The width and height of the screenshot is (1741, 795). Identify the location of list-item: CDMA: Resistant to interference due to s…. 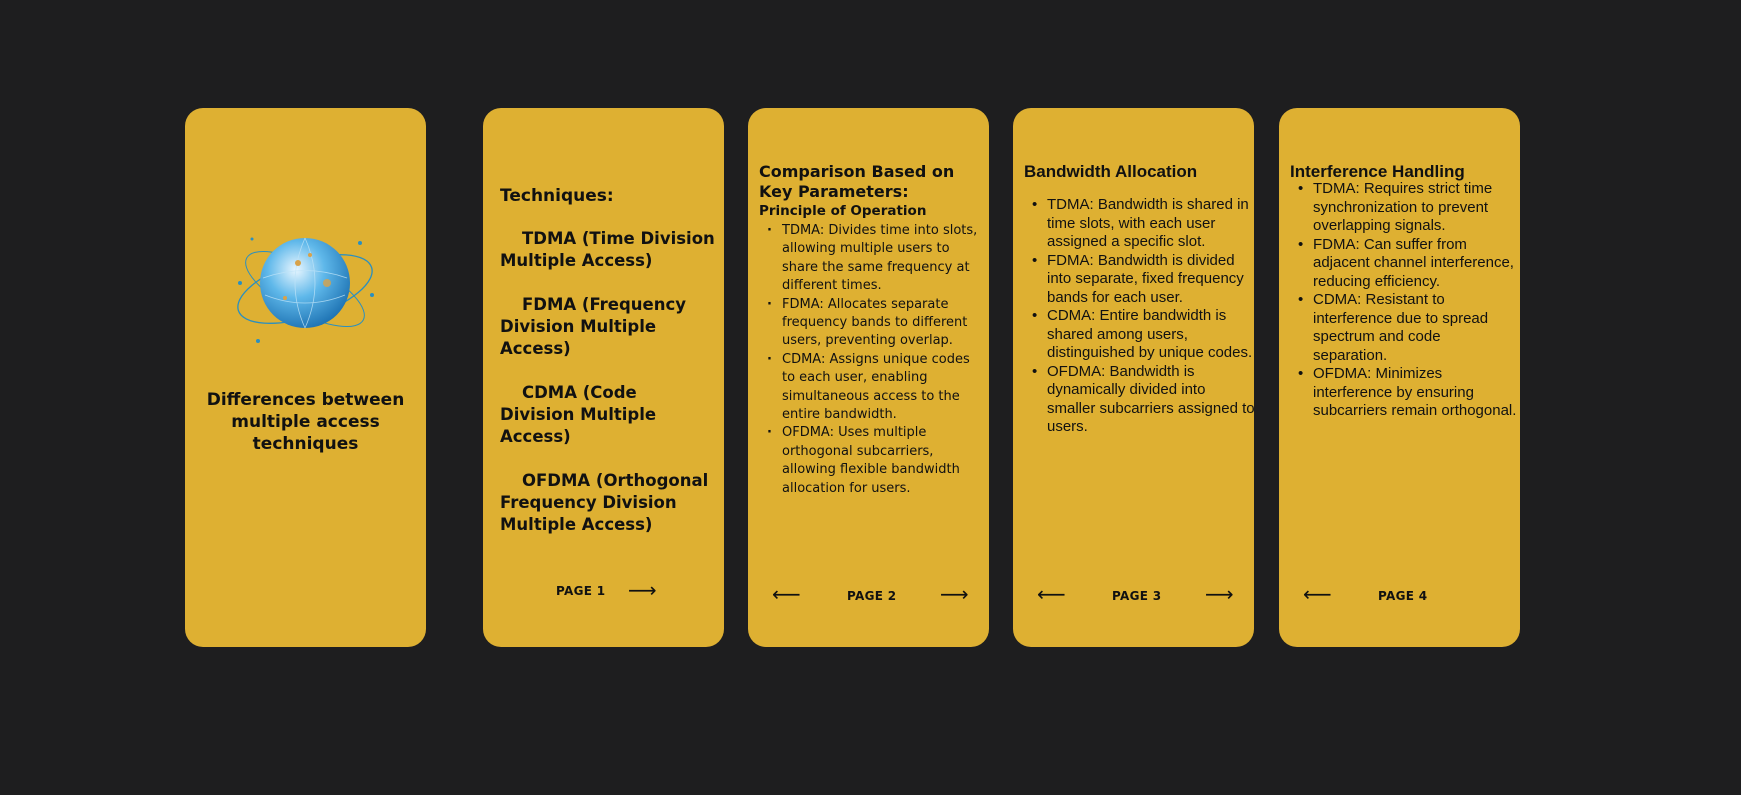
(1404, 328).